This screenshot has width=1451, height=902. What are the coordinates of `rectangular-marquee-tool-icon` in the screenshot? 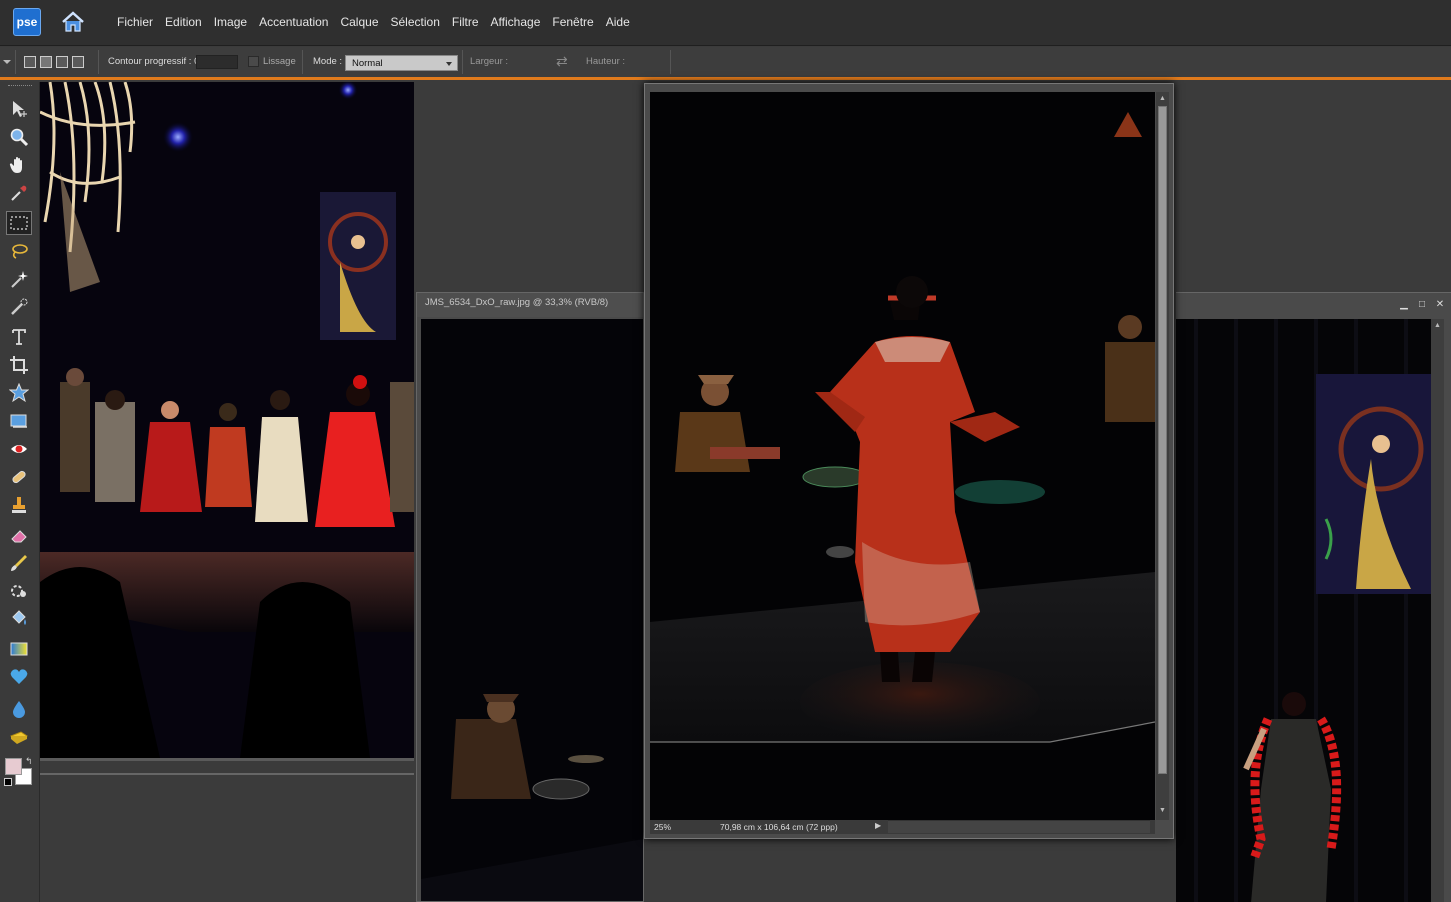 It's located at (19, 223).